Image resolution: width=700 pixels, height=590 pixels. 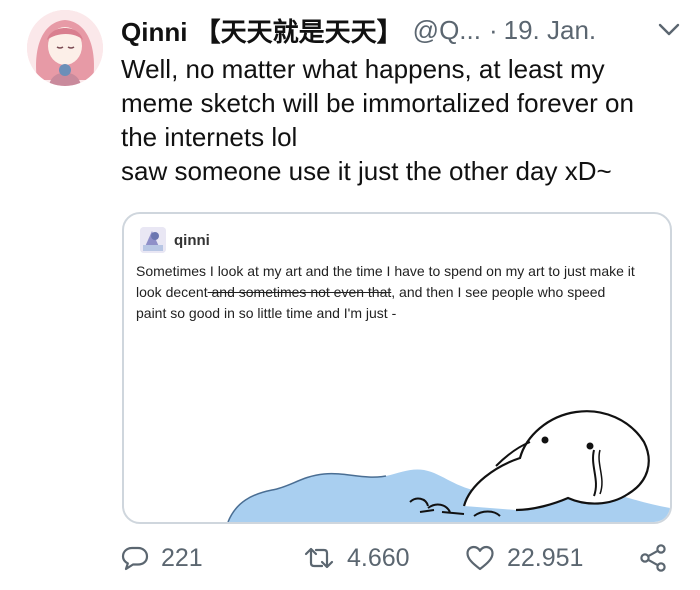 What do you see at coordinates (182, 557) in the screenshot?
I see `reply-count: 221` at bounding box center [182, 557].